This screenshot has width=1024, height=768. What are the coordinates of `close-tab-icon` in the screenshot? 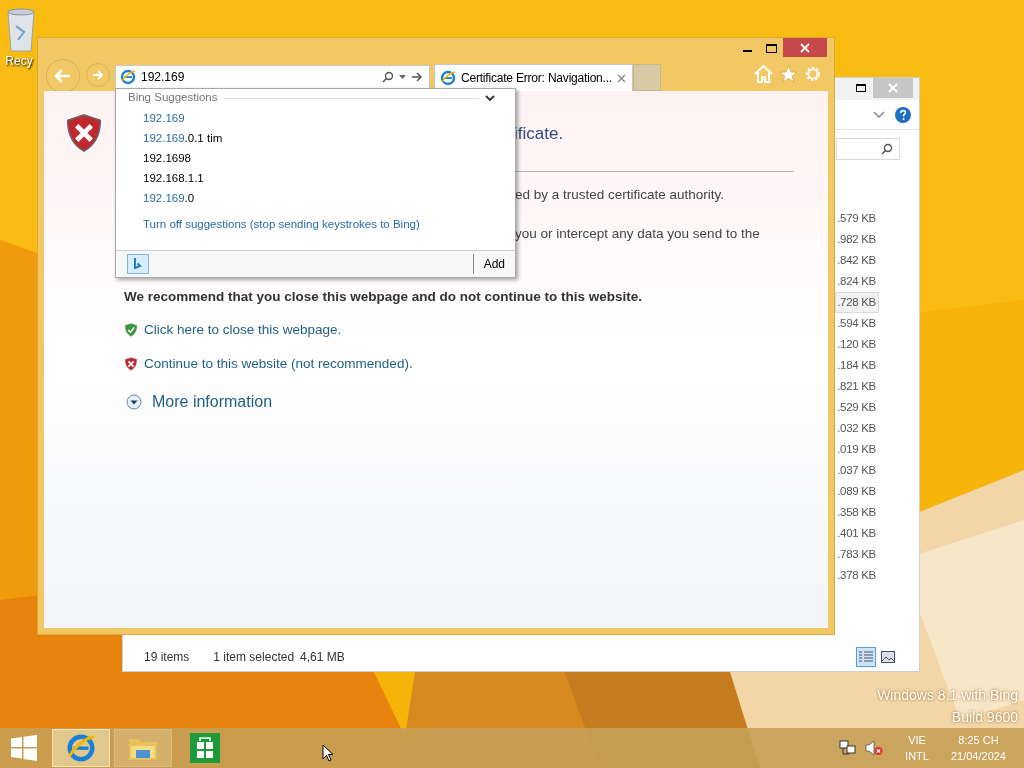 It's located at (621, 78).